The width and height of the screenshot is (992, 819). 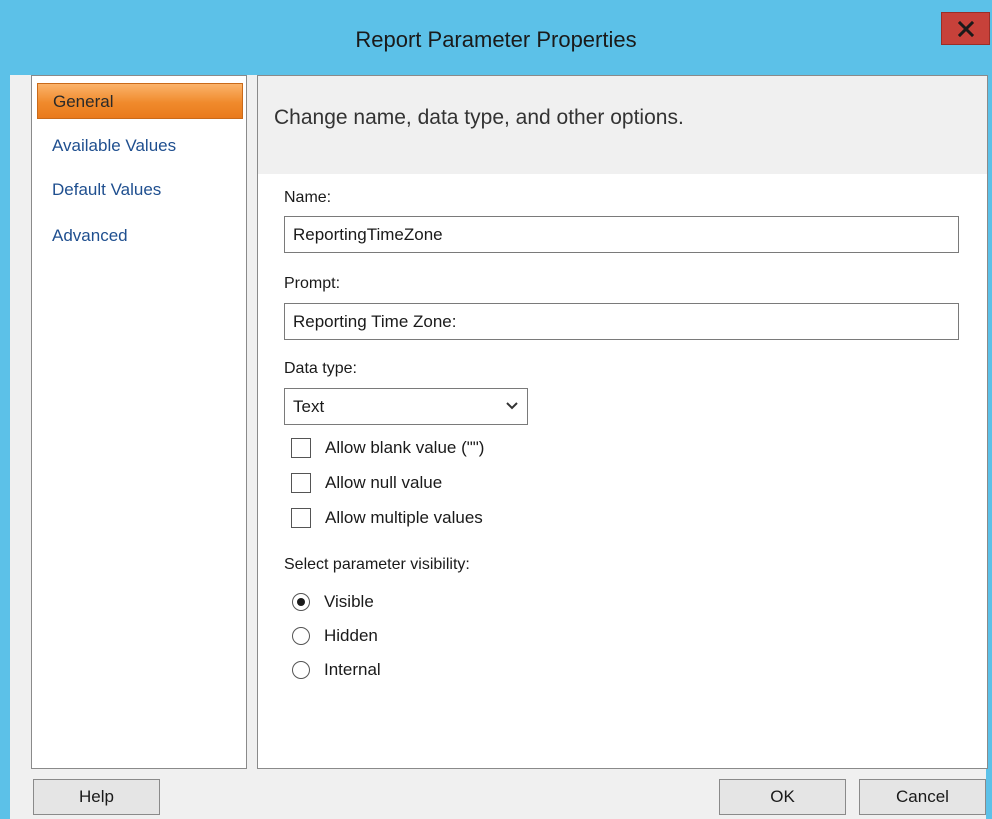 I want to click on help-button: Help, so click(x=96, y=797).